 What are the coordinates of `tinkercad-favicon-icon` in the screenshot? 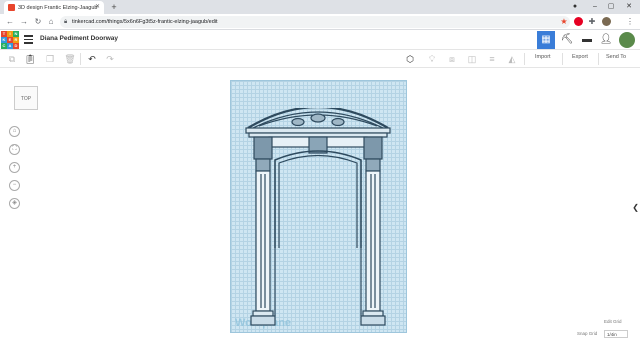 It's located at (11, 7).